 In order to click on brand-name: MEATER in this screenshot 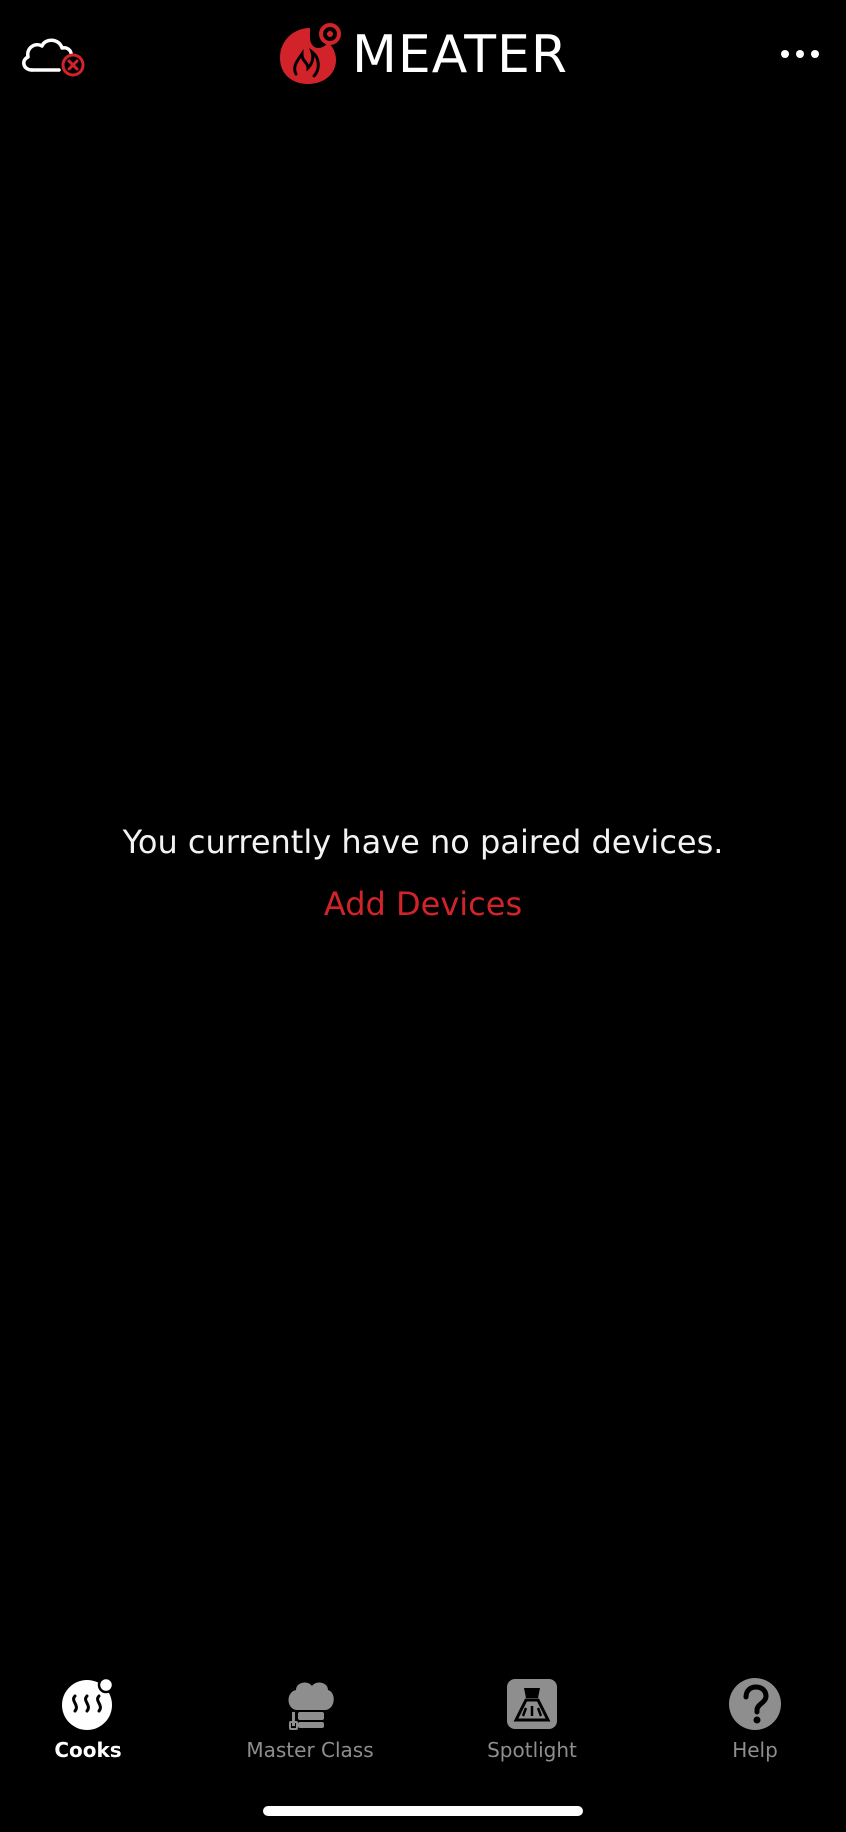, I will do `click(460, 55)`.